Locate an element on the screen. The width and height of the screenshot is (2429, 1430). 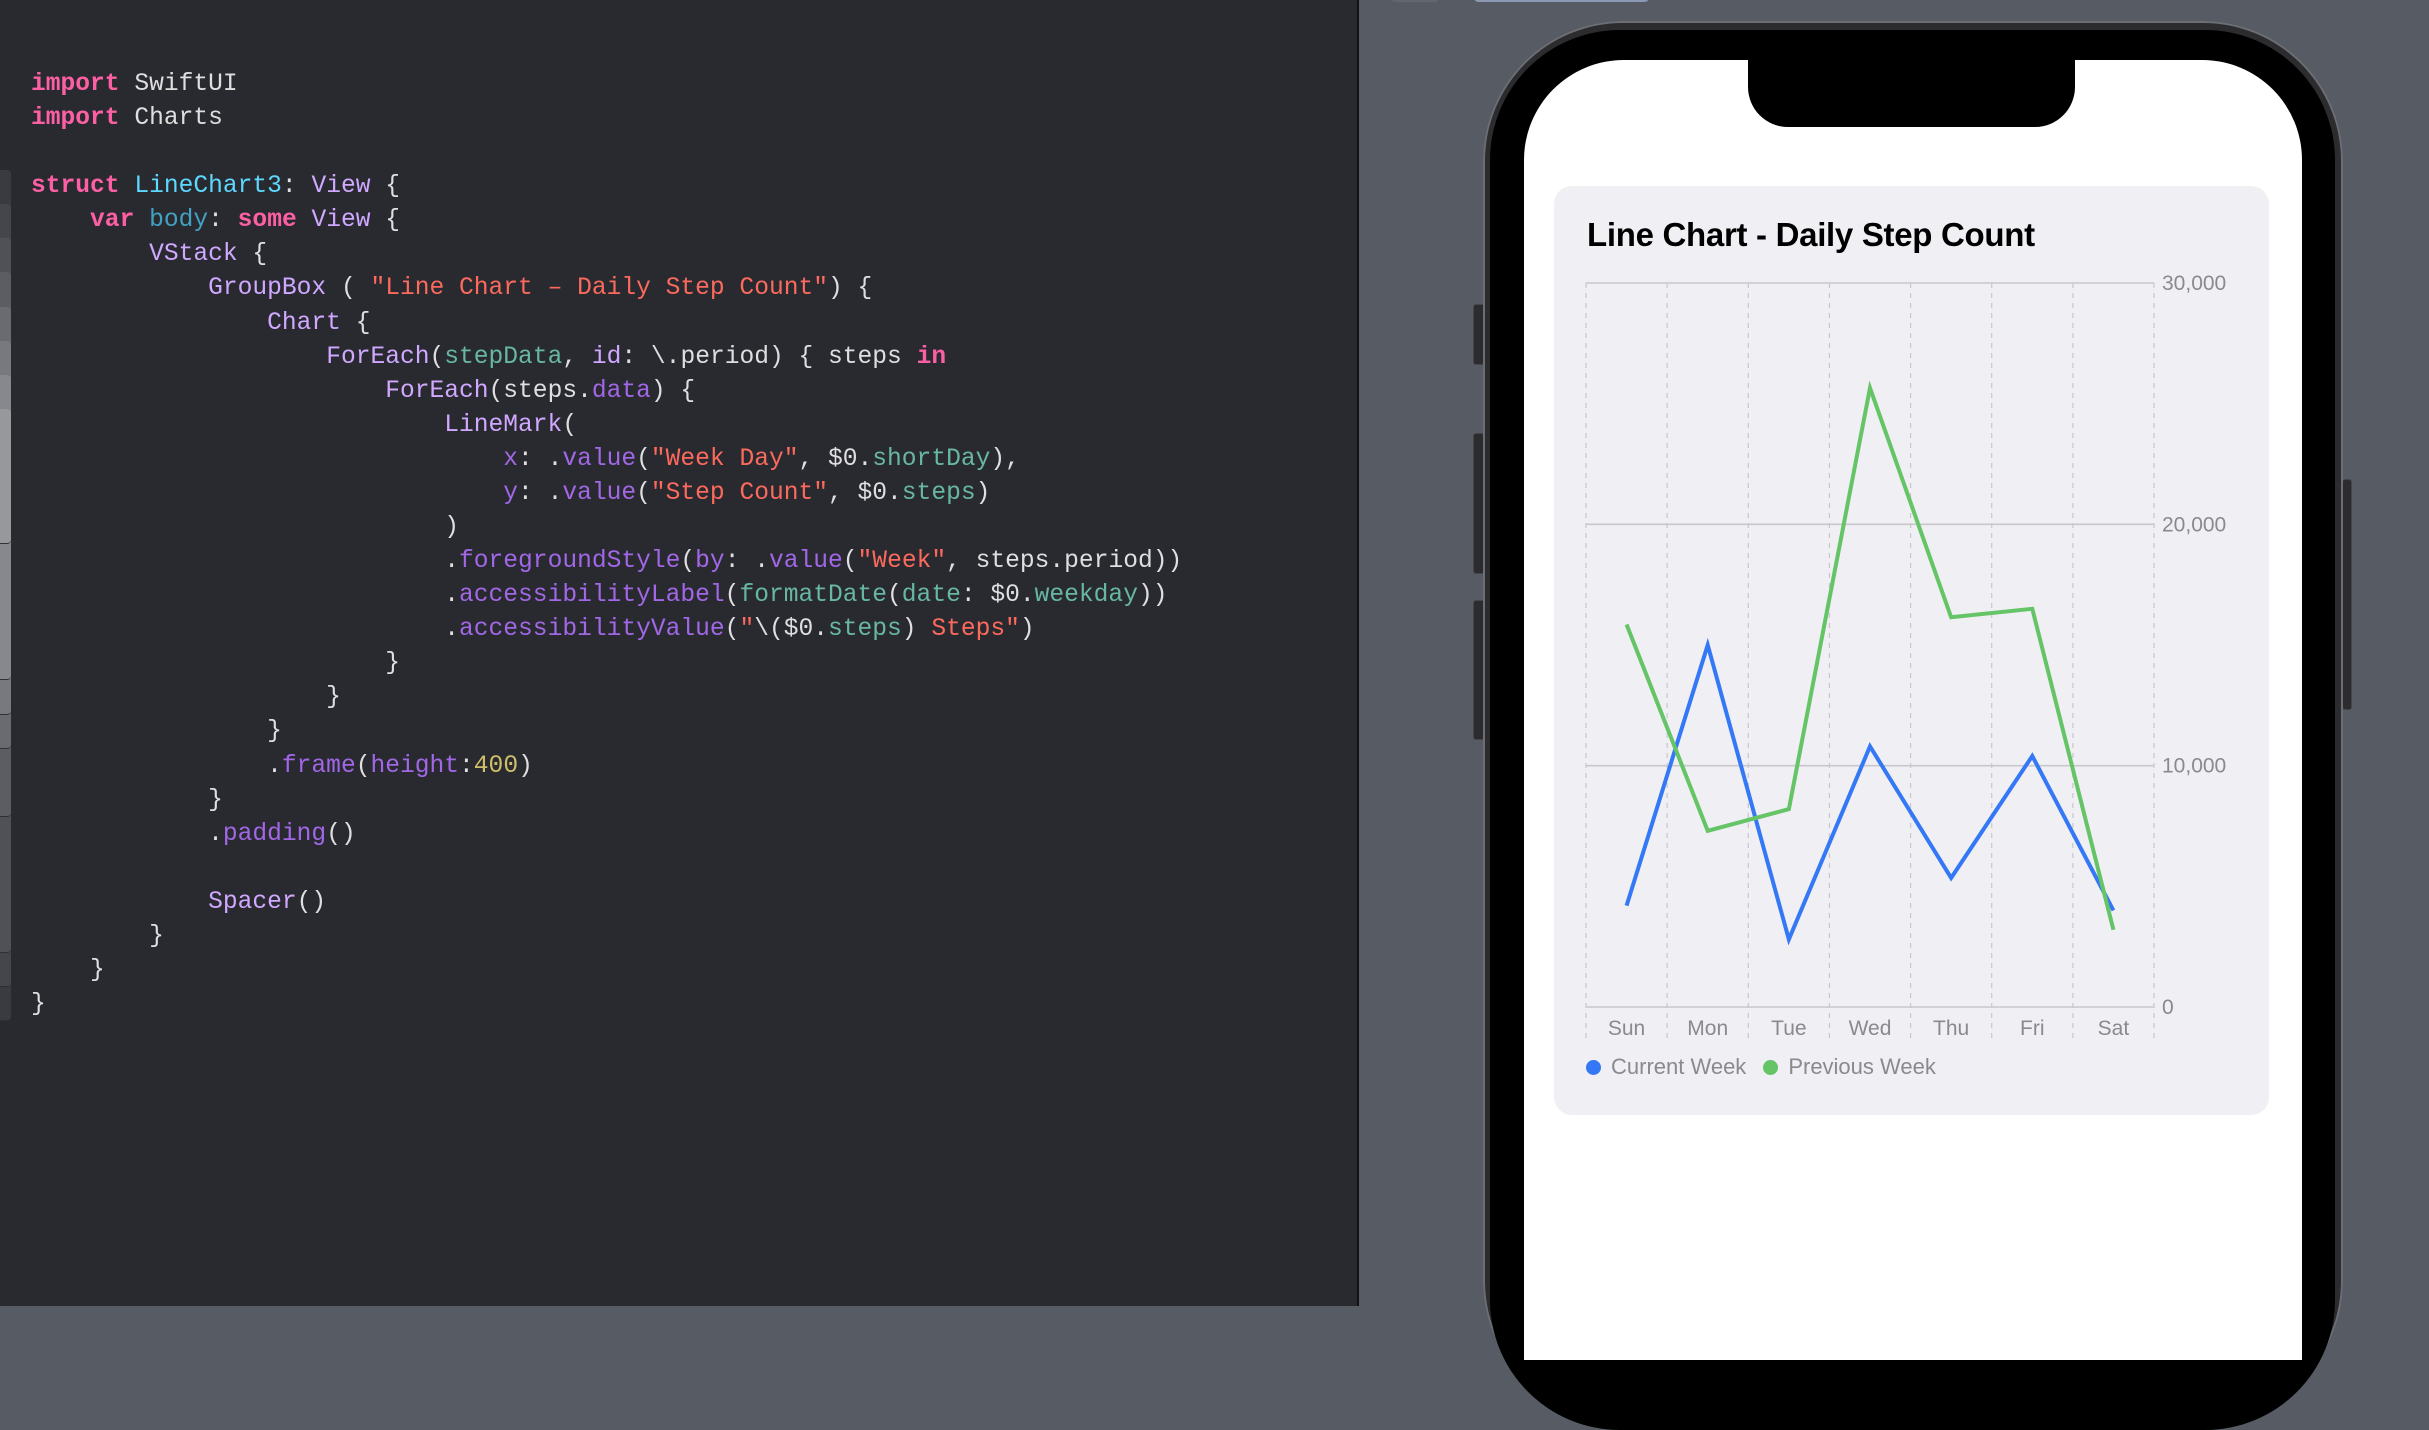
code-token: , $0. is located at coordinates (835, 459).